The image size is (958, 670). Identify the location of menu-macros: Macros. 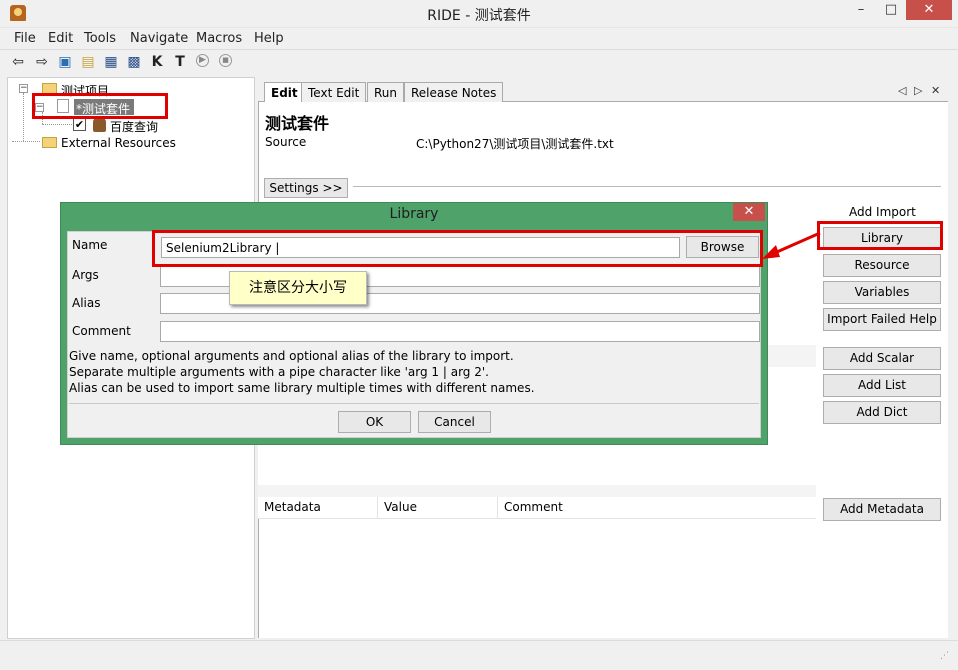
(219, 38).